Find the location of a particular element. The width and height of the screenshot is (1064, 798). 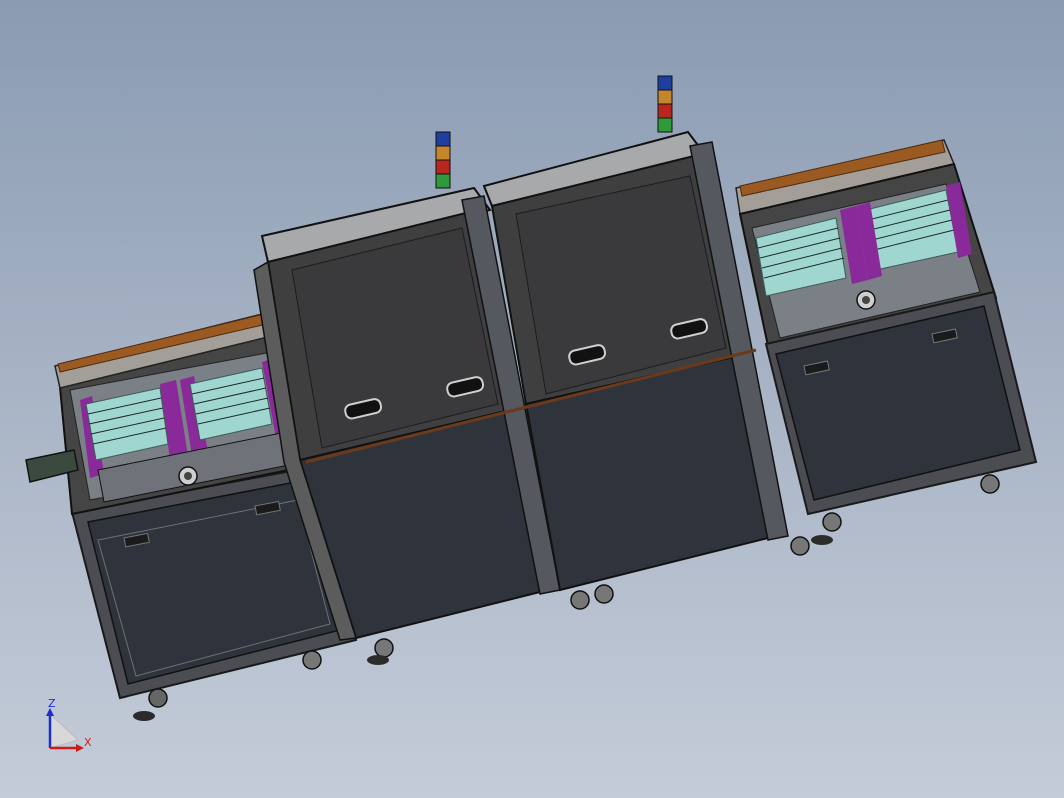

x-axis-arrow is located at coordinates (80, 748).